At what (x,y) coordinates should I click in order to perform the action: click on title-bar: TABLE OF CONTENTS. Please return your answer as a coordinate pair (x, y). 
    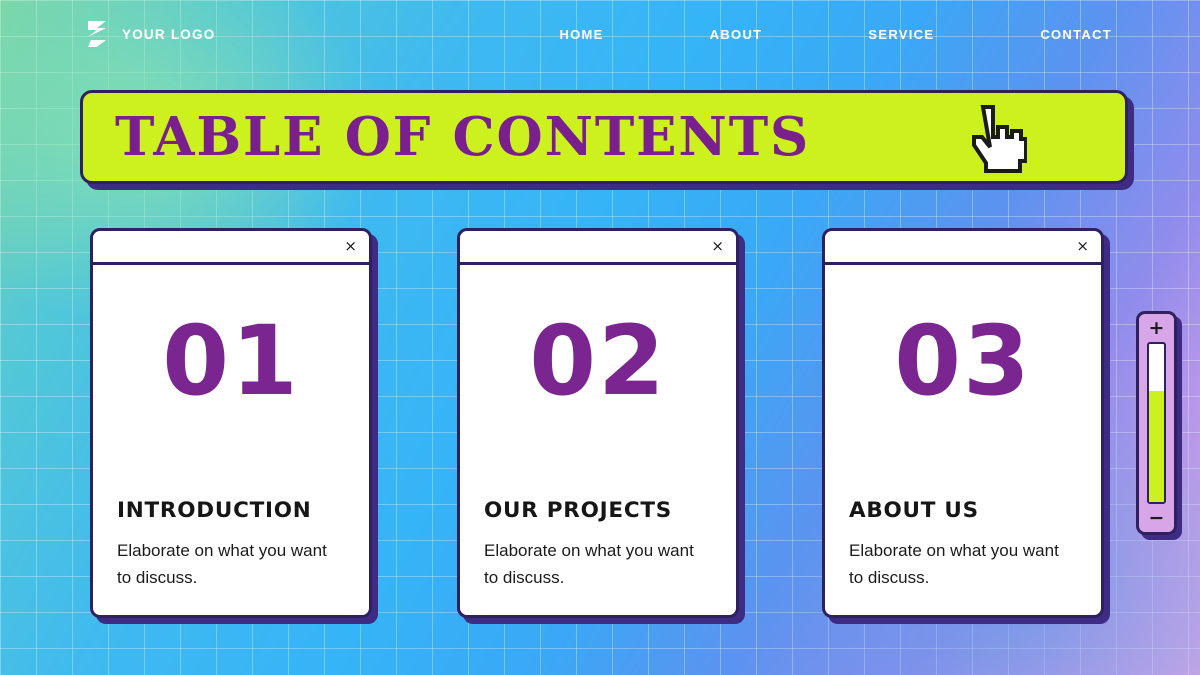
    Looking at the image, I should click on (604, 137).